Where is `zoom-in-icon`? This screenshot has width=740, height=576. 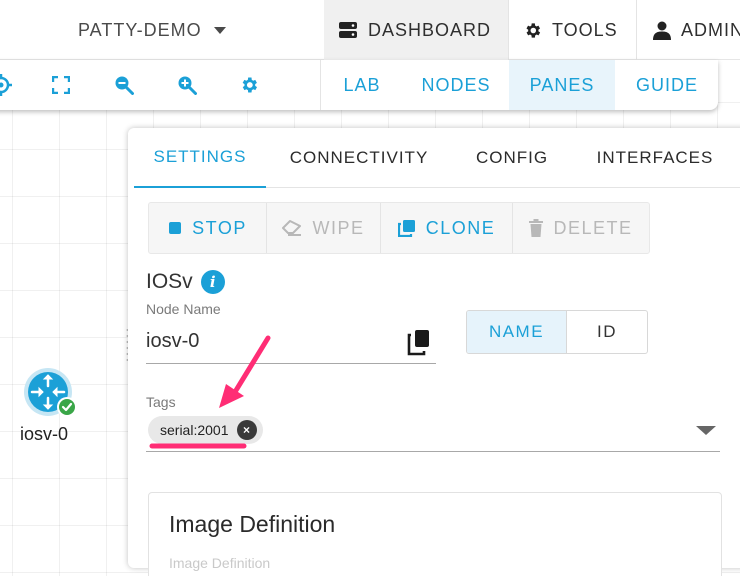
zoom-in-icon is located at coordinates (187, 85).